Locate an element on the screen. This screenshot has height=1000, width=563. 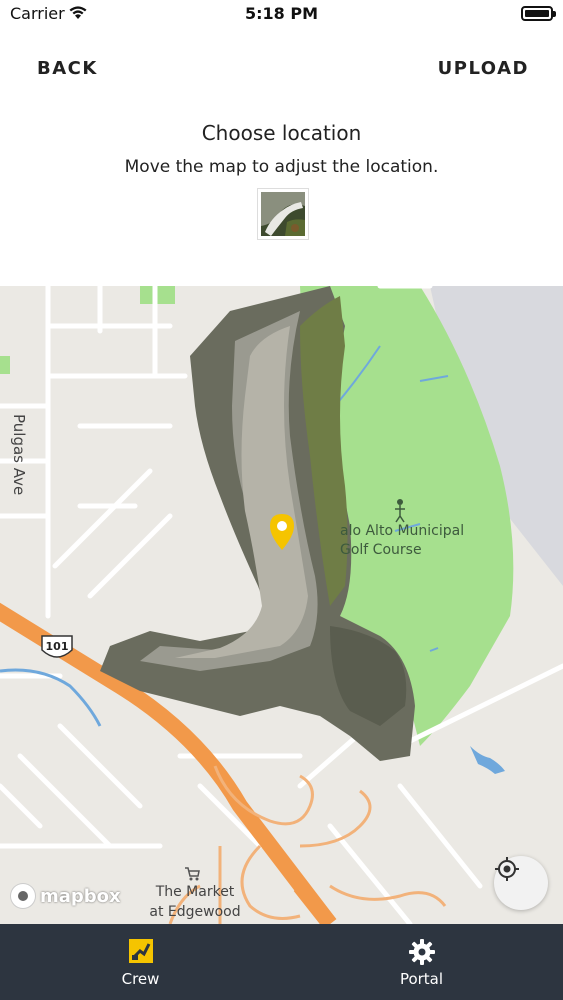
poi-label-golf: alo Alto Municipal Golf Course is located at coordinates (402, 540).